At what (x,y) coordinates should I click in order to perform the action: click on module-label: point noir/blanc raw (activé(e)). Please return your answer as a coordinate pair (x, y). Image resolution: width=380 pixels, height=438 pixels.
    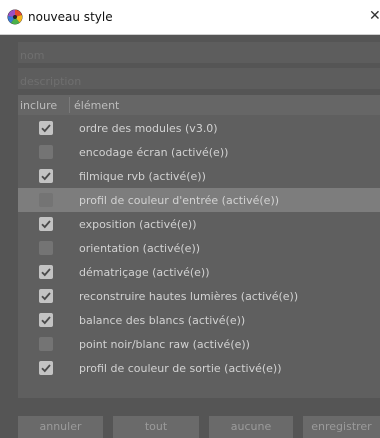
    Looking at the image, I should click on (164, 344).